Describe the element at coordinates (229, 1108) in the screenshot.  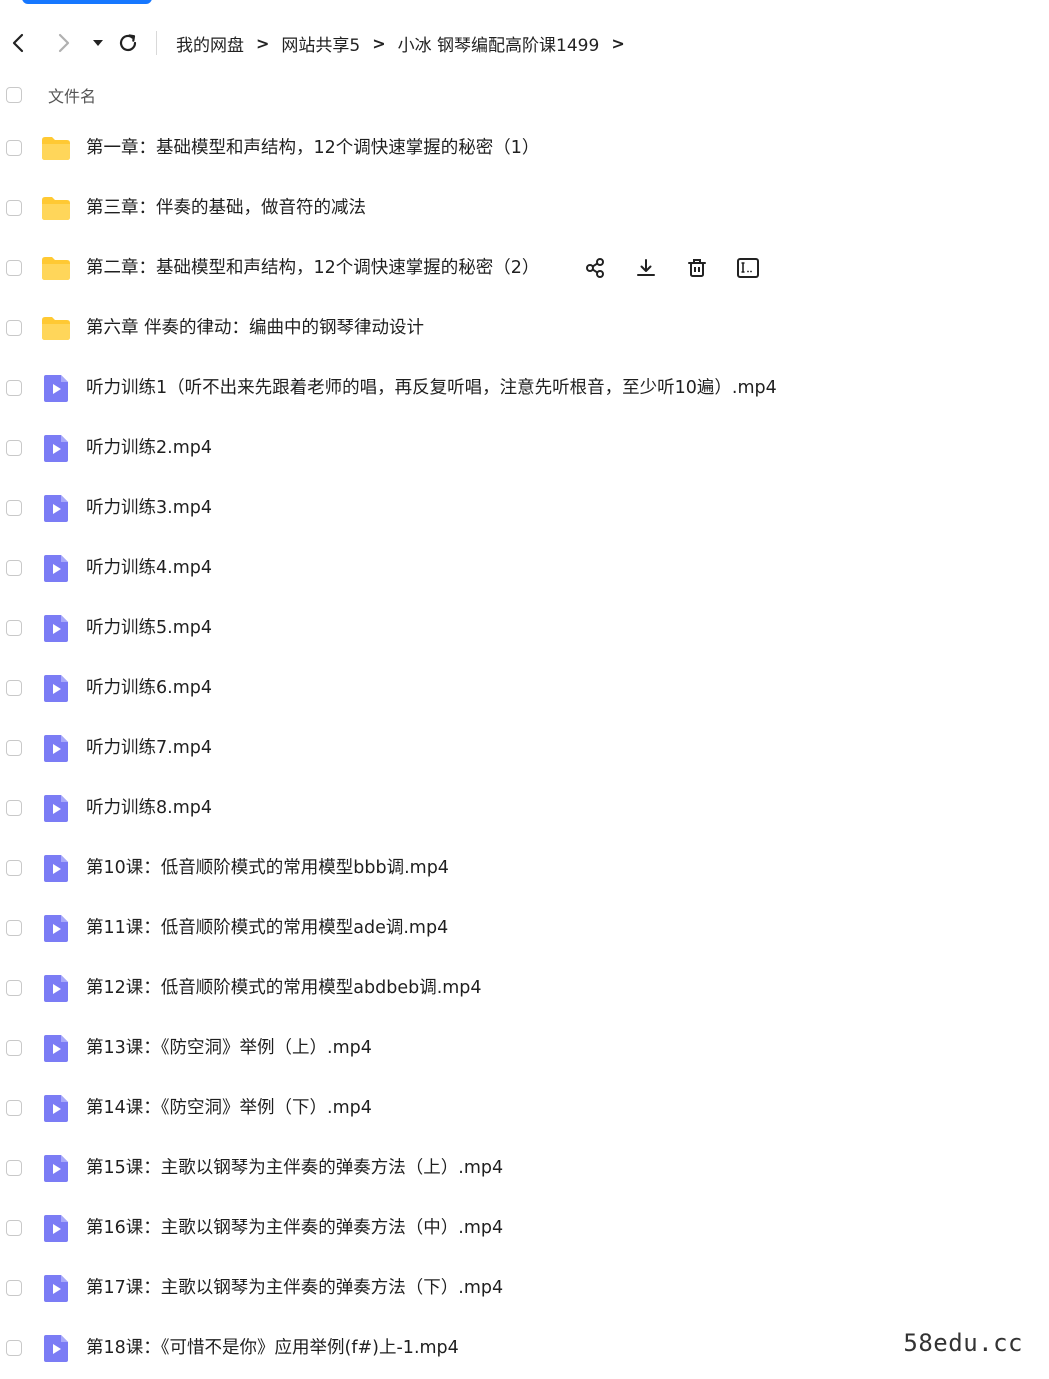
I see `file-name: 第14课：《防空洞》举例（下）.mp4` at that location.